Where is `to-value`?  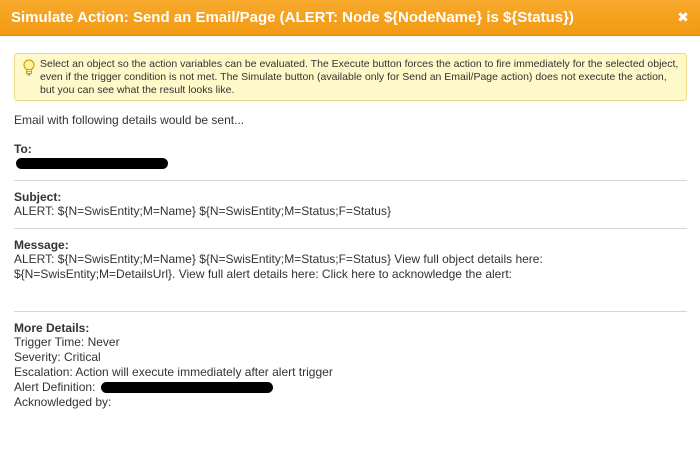 to-value is located at coordinates (350, 163).